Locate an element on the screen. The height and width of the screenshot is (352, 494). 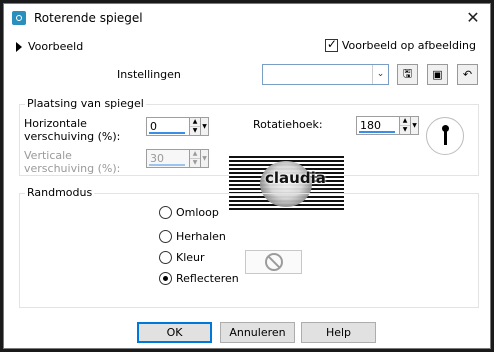
rotation-arrows: ▲ ▼ is located at coordinates (405, 125).